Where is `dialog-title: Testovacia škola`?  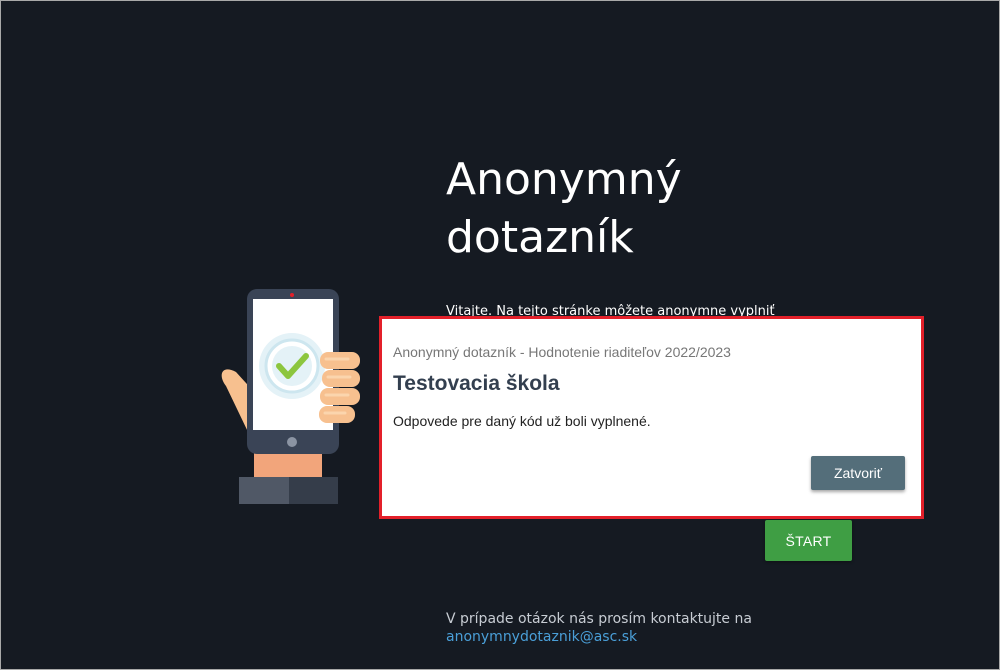 dialog-title: Testovacia škola is located at coordinates (476, 383).